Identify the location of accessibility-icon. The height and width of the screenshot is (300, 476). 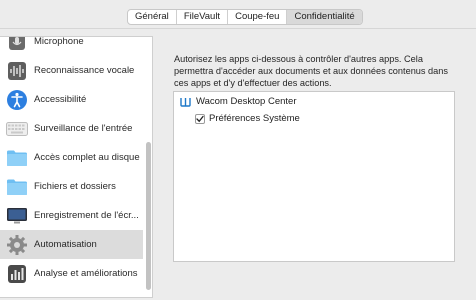
(17, 100).